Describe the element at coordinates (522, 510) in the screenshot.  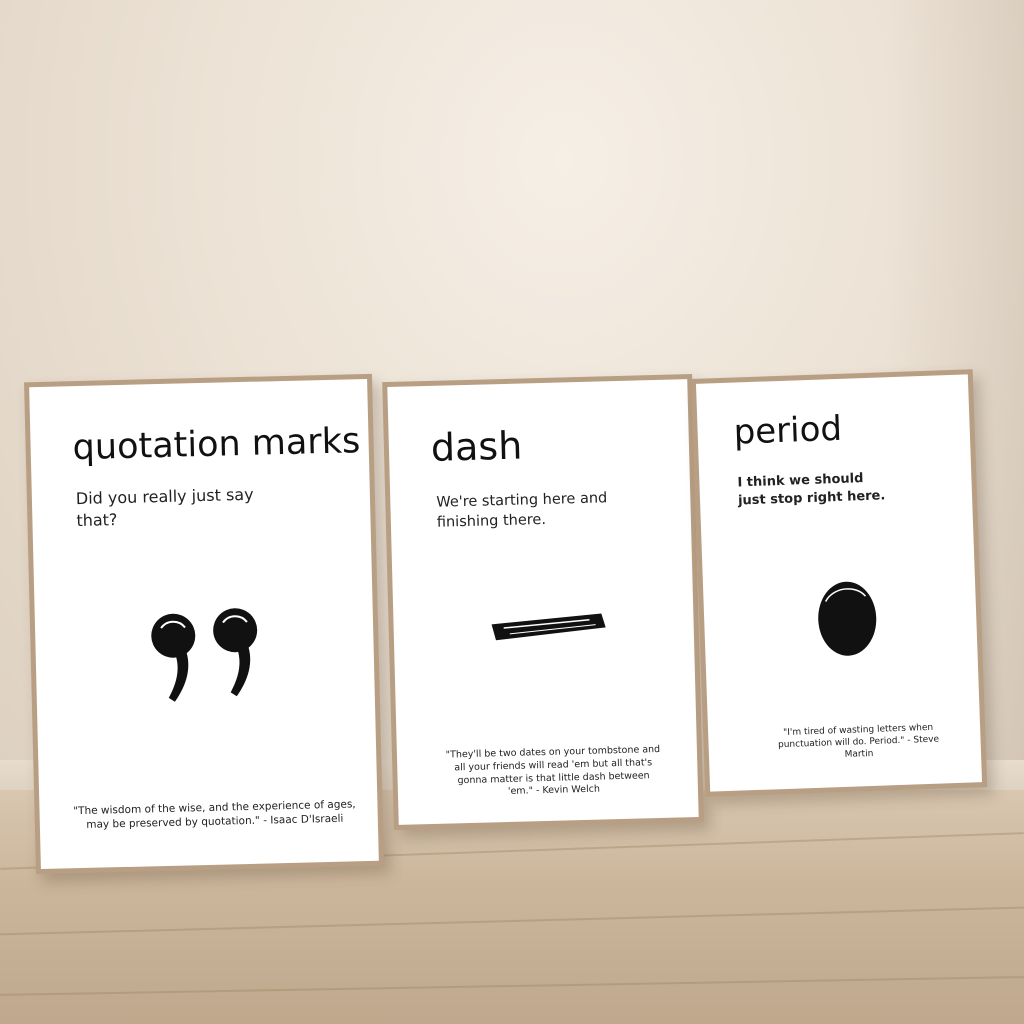
I see `poster-subtitle: We're starting here and finishing there.` at that location.